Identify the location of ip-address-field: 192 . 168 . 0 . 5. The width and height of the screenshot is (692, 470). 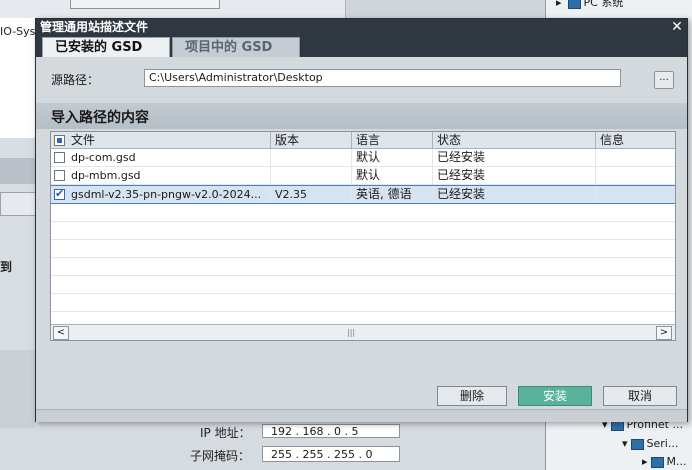
(331, 431).